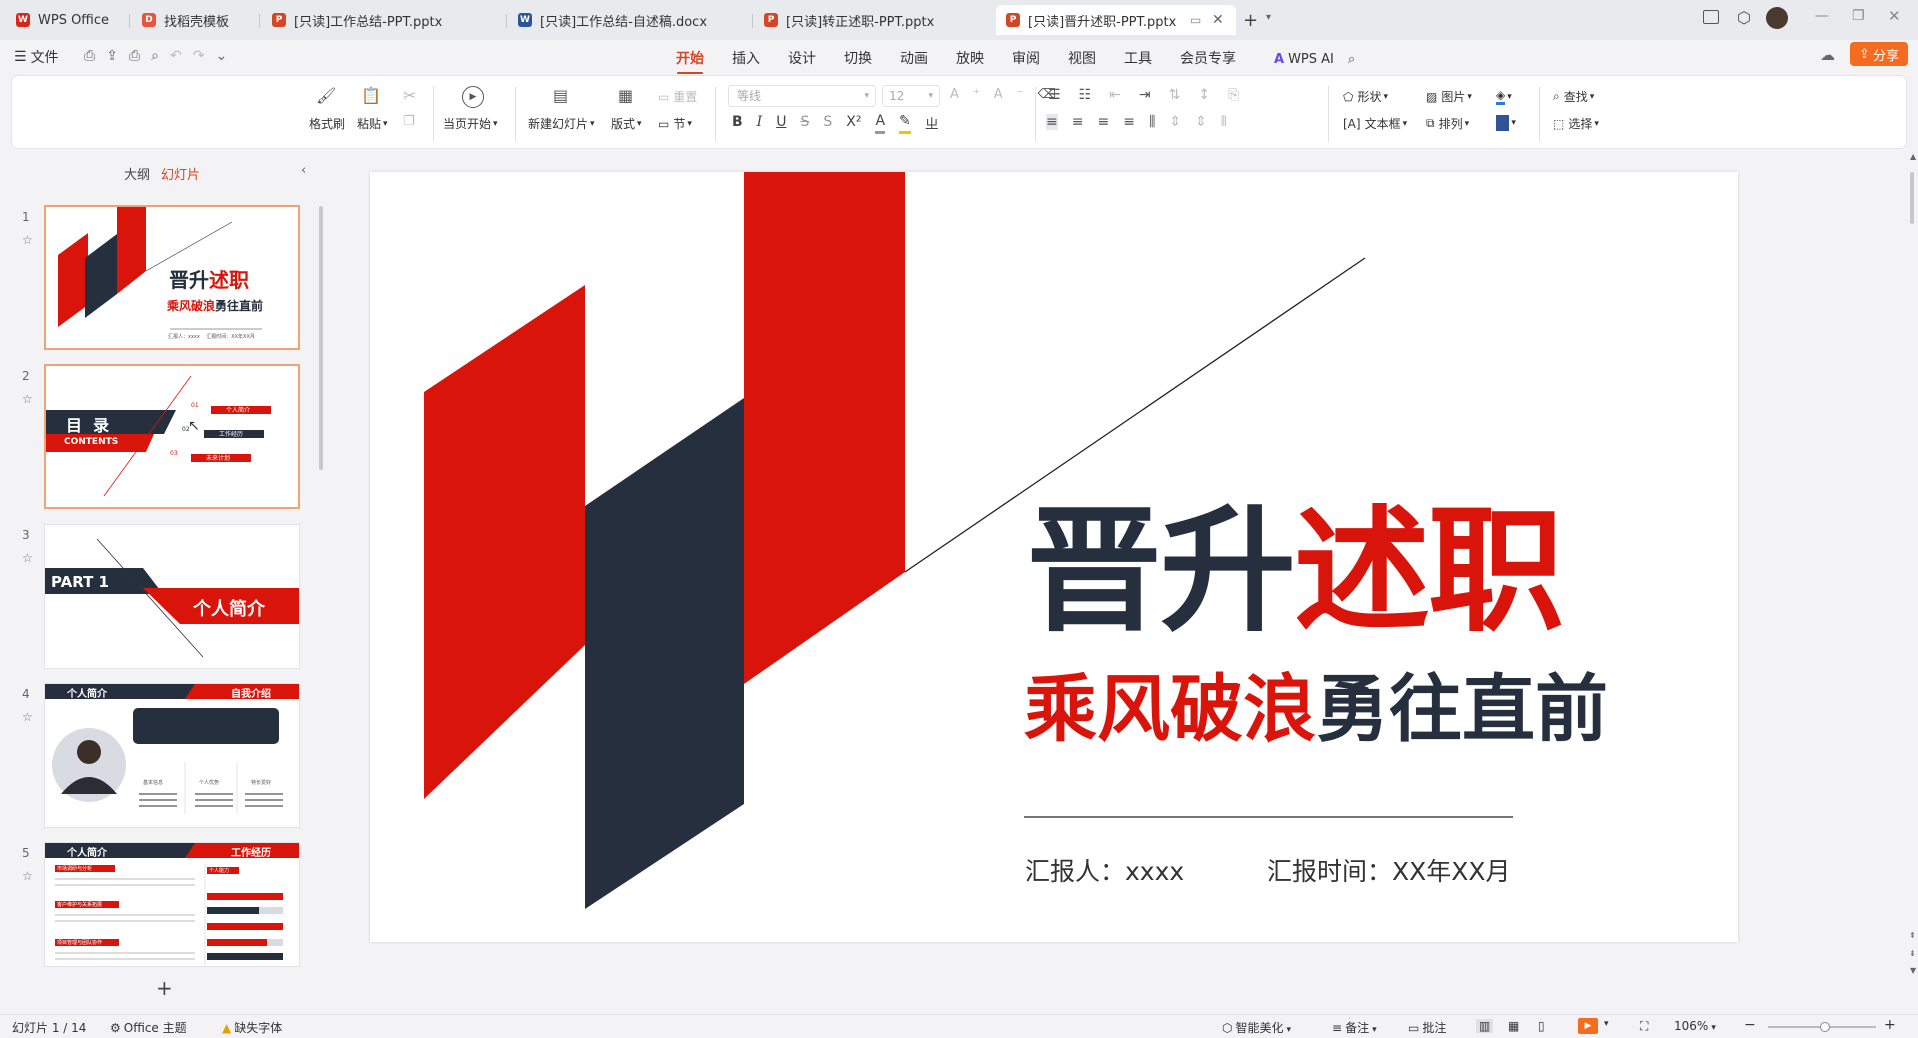 Image resolution: width=1918 pixels, height=1038 pixels. What do you see at coordinates (905, 124) in the screenshot?
I see `highlight-icon: ✎` at bounding box center [905, 124].